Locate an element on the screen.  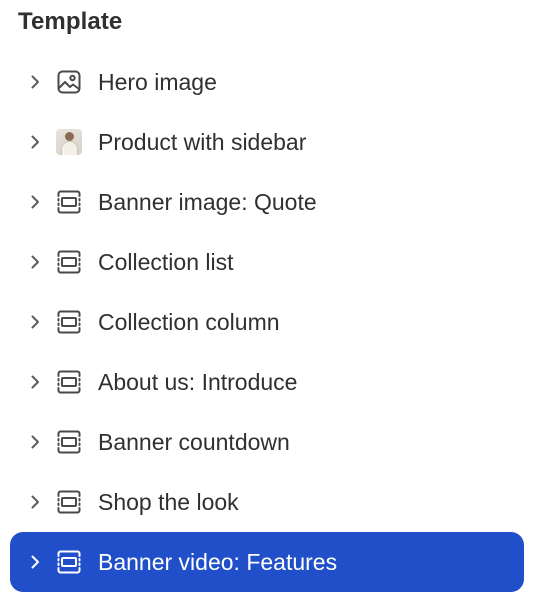
section-item: Product with sidebar is located at coordinates (267, 142).